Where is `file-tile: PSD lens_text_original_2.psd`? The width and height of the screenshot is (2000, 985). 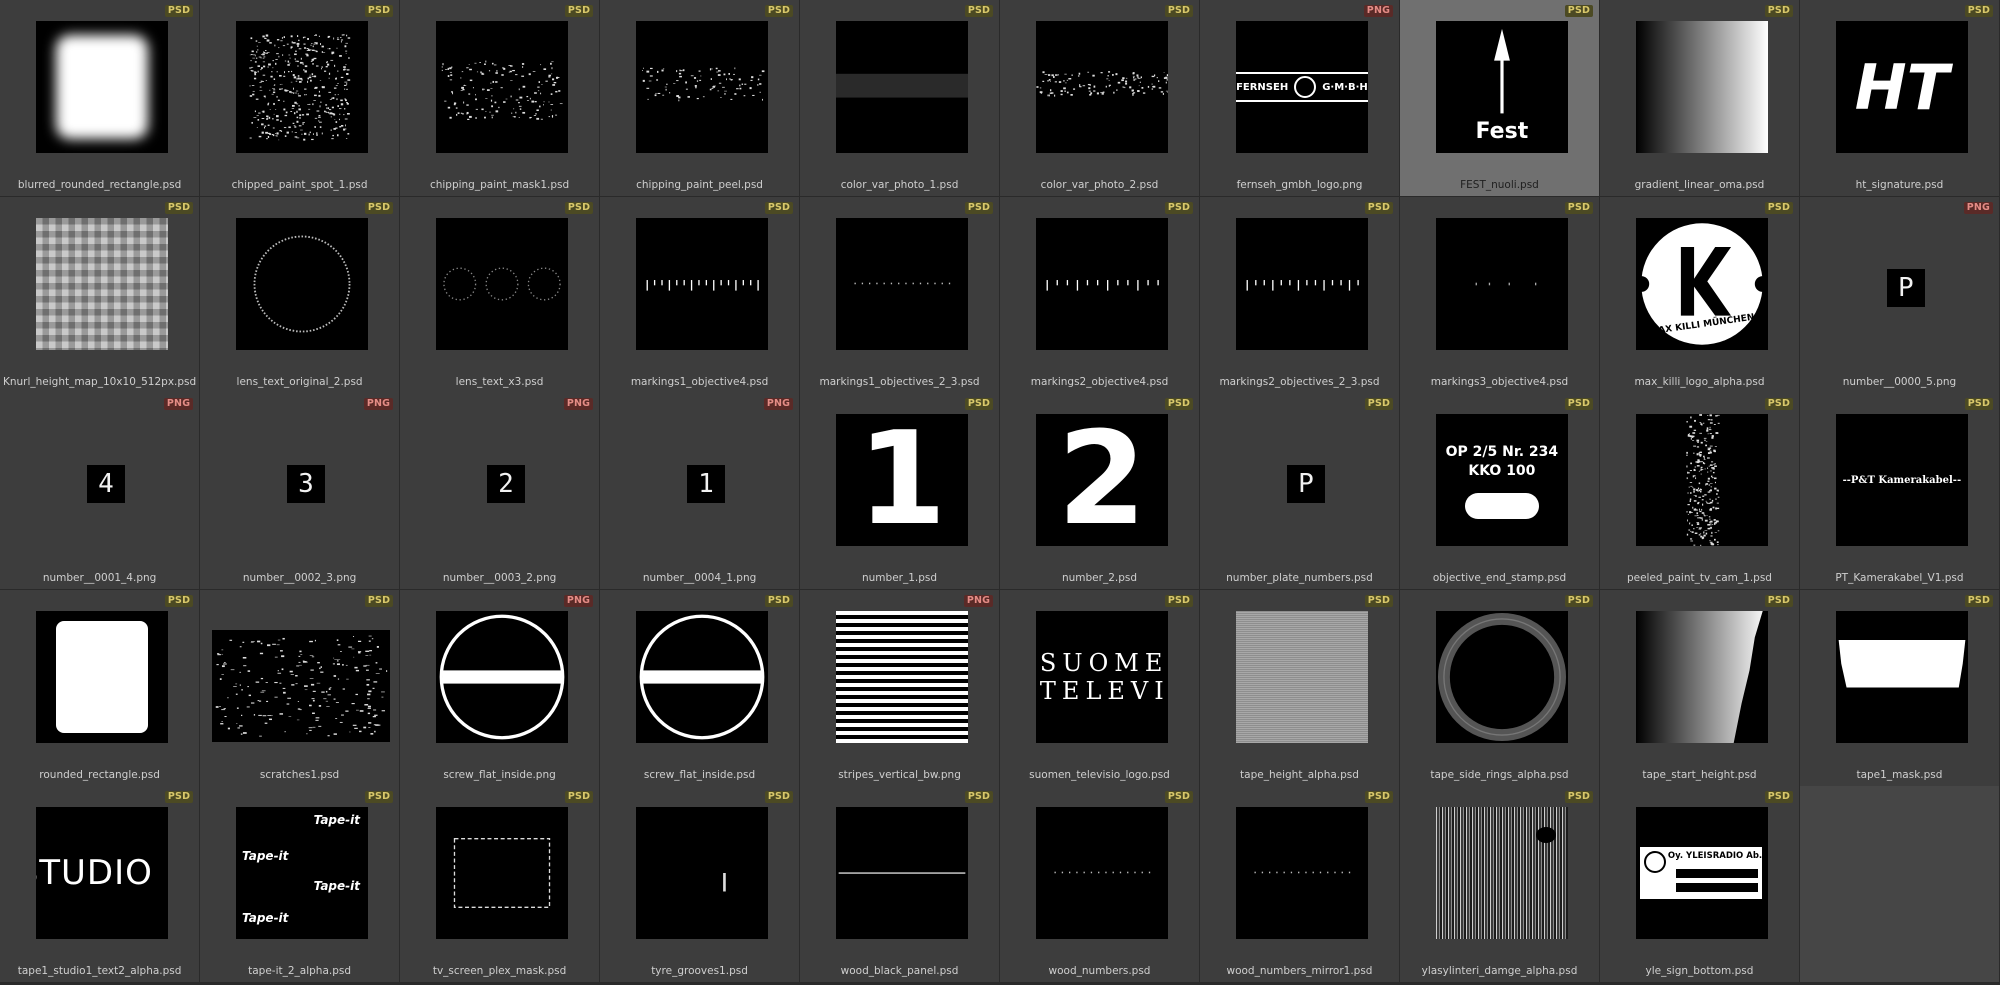 file-tile: PSD lens_text_original_2.psd is located at coordinates (299, 294).